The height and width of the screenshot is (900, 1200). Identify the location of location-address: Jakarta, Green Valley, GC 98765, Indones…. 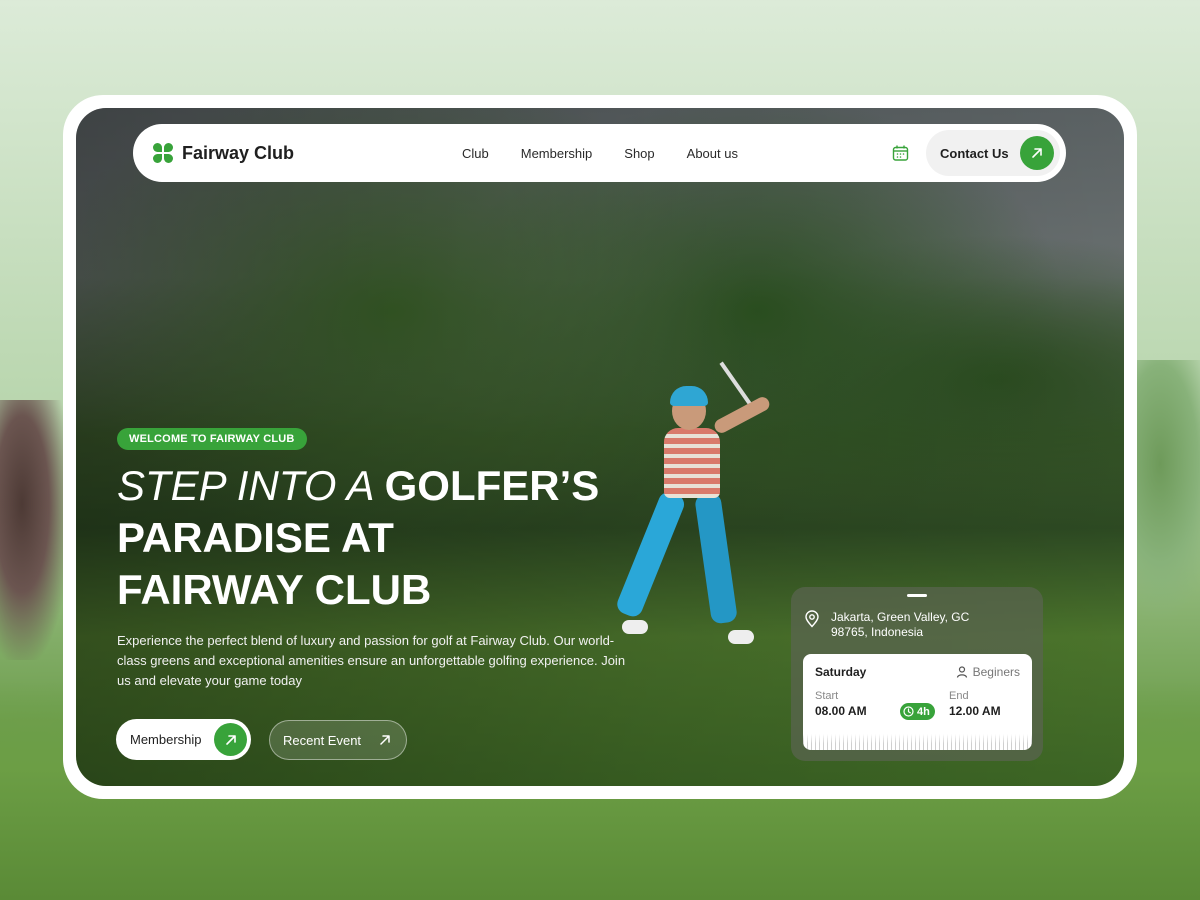
(931, 625).